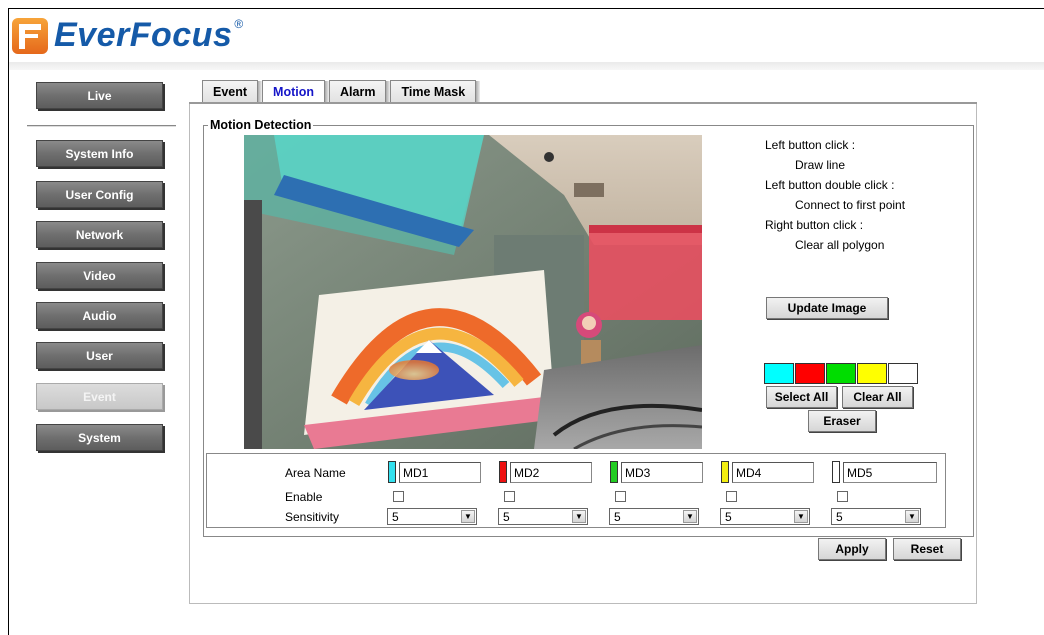  I want to click on area-4-color-tag, so click(725, 472).